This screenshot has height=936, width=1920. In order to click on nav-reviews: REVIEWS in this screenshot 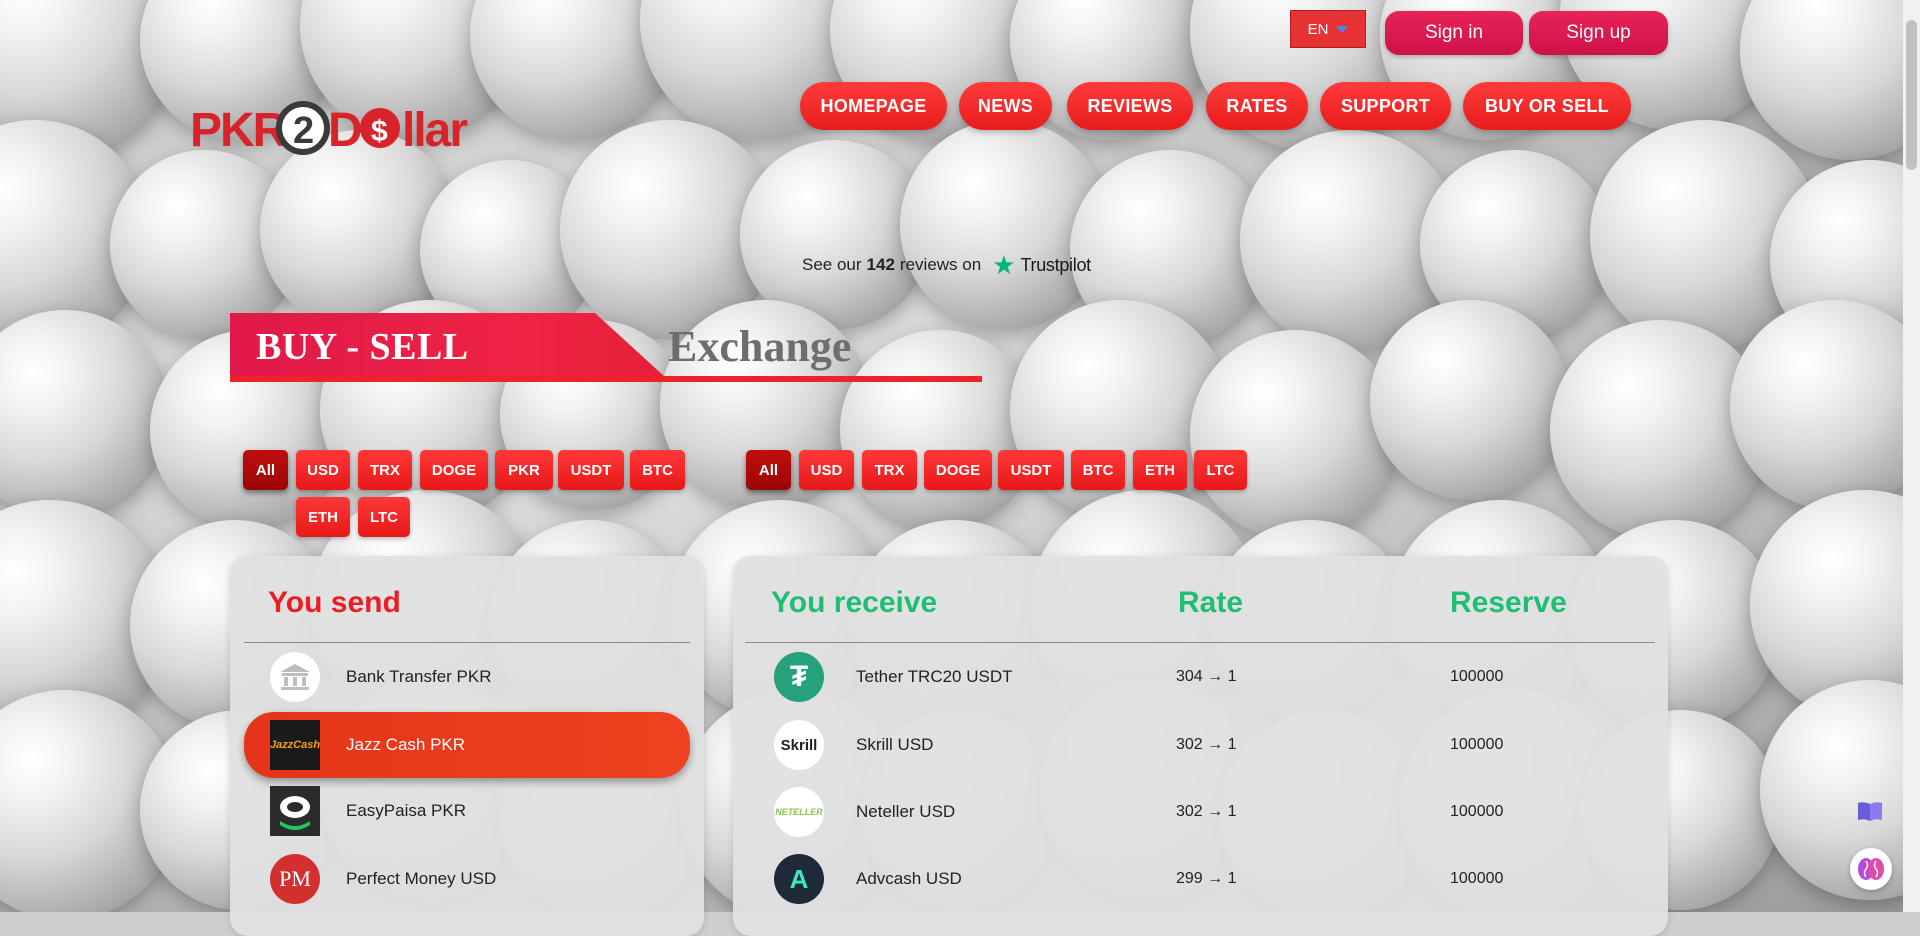, I will do `click(1130, 106)`.